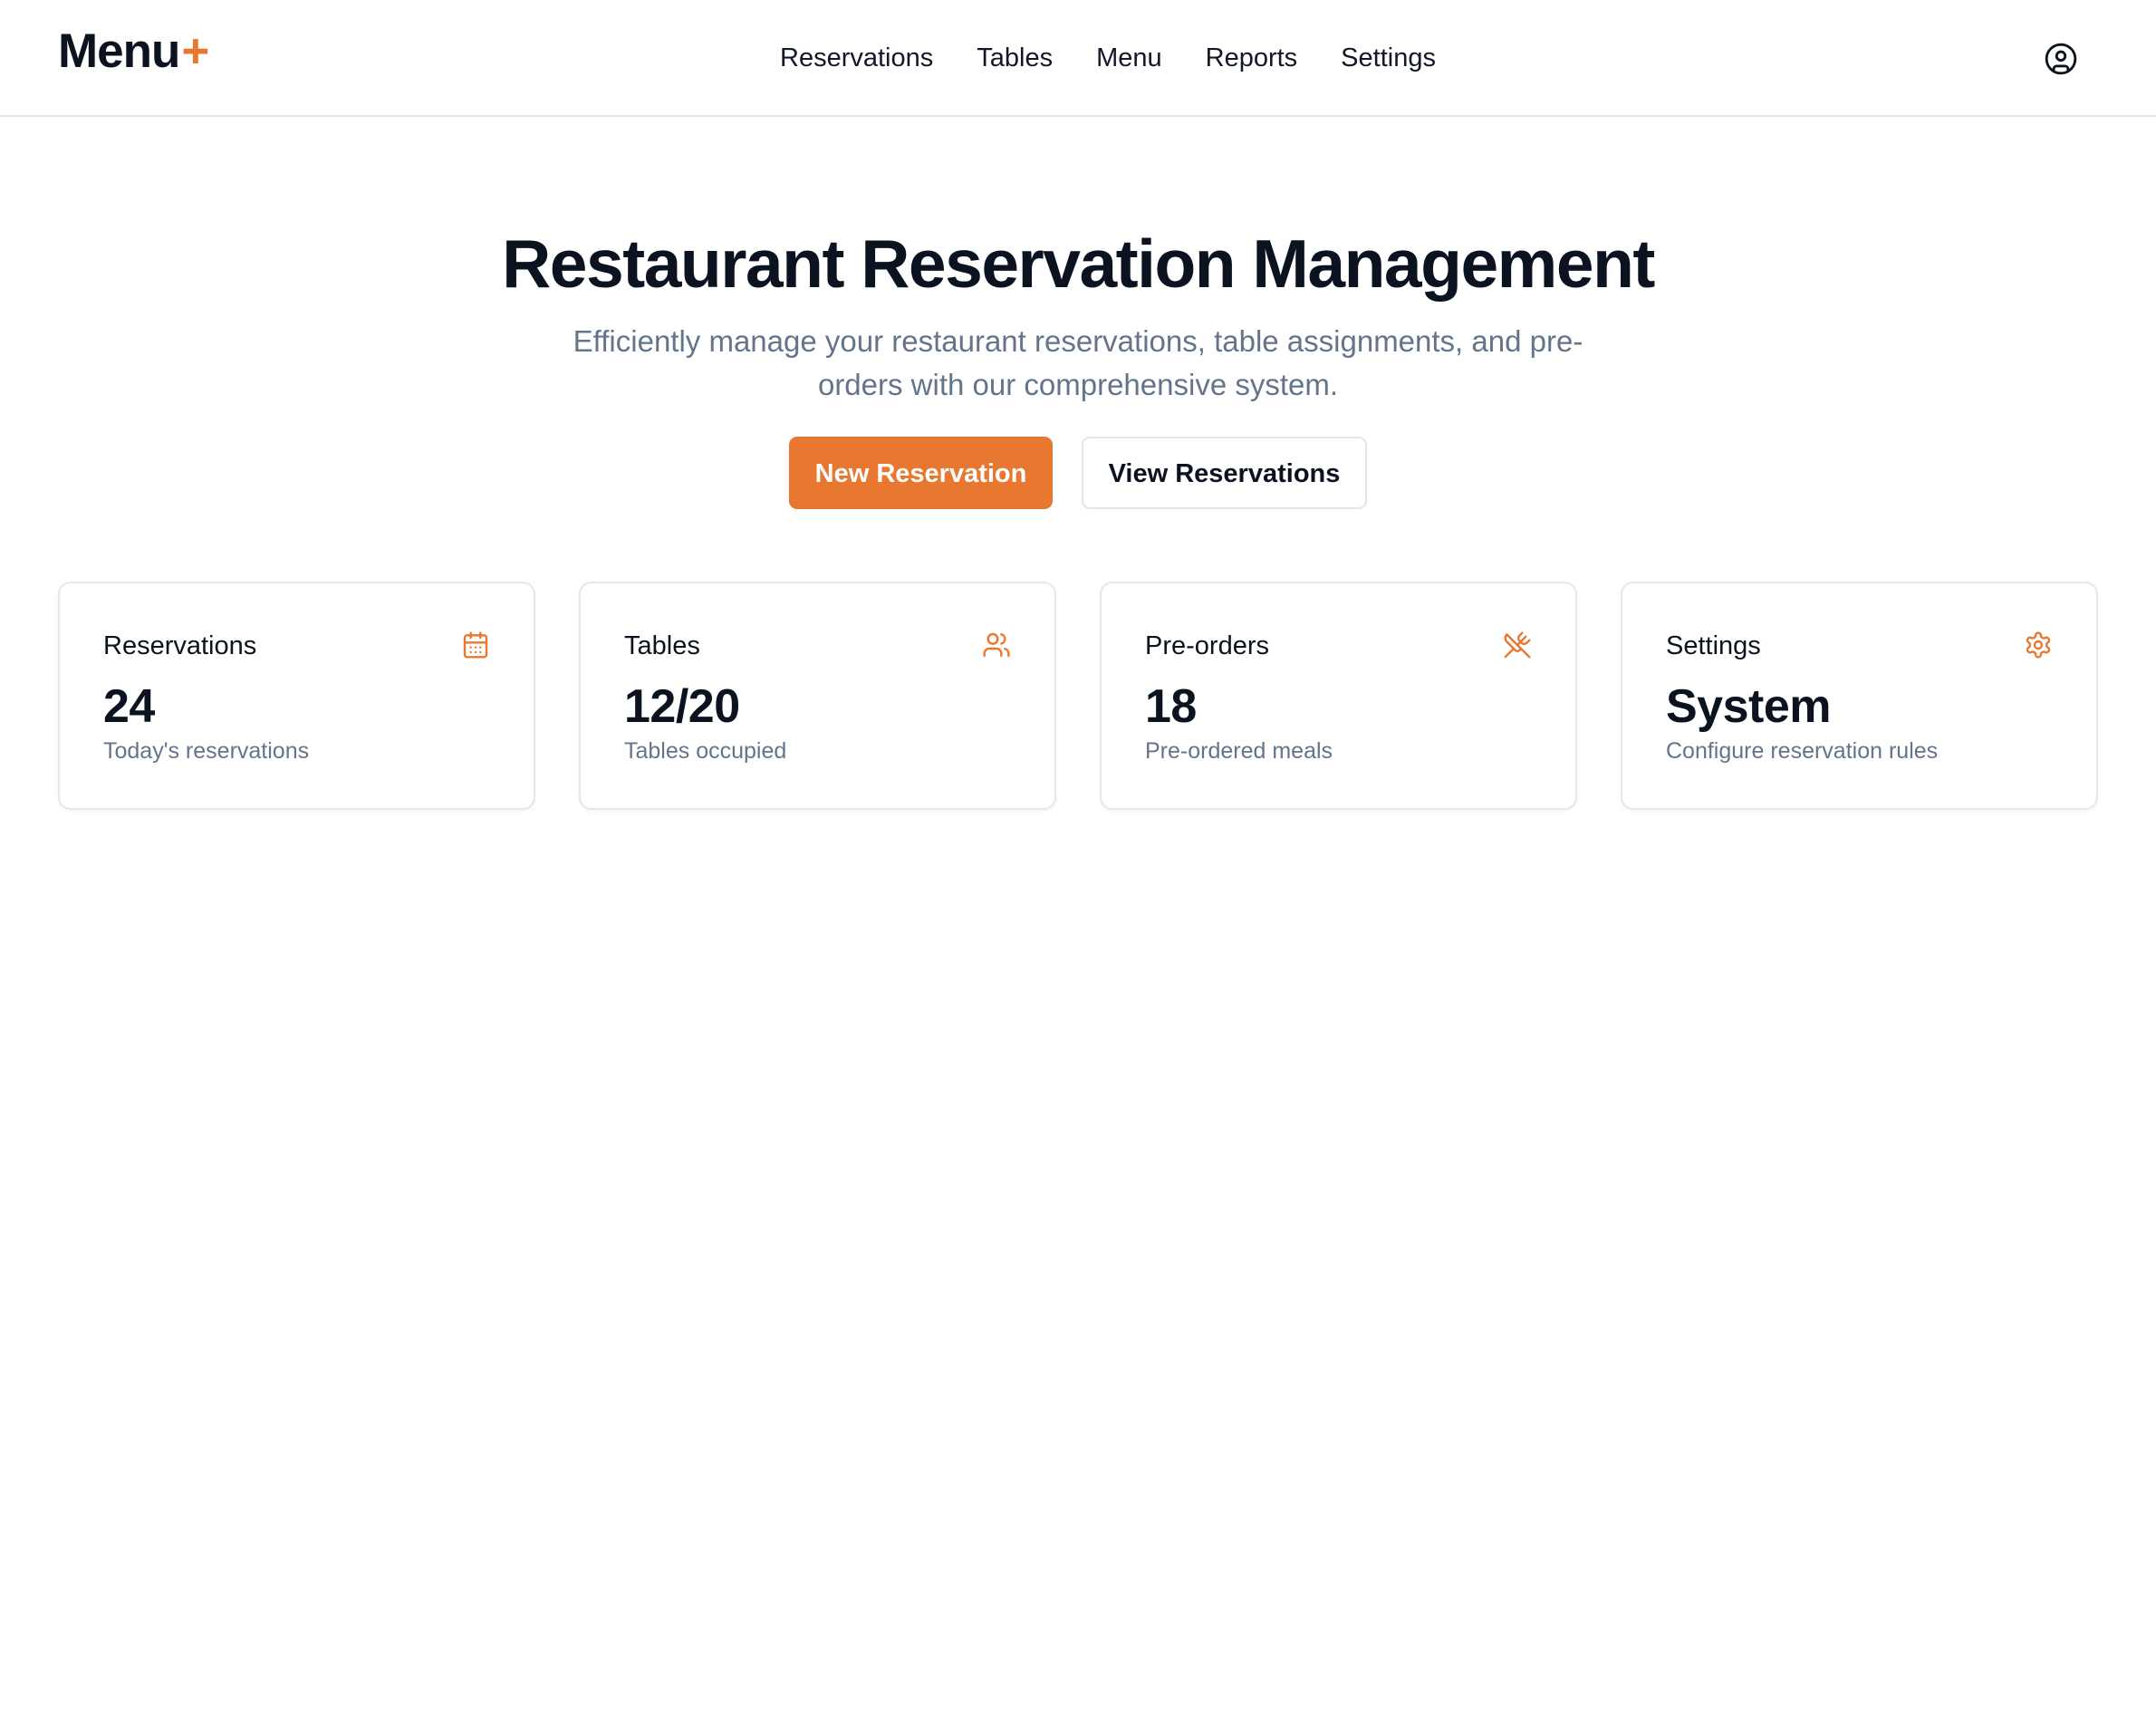 The width and height of the screenshot is (2156, 1723). I want to click on nav-item-settings: Settings, so click(1388, 58).